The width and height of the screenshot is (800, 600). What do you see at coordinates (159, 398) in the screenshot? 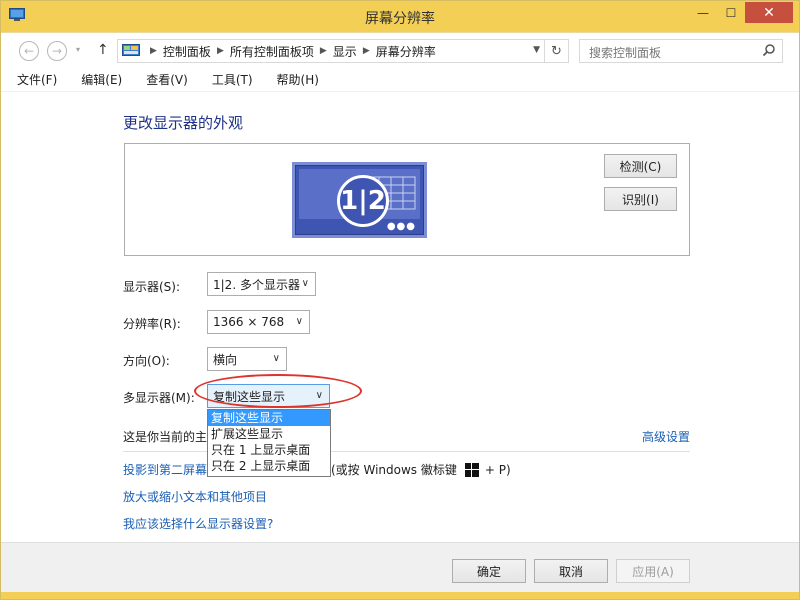
I see `multiple-displays-label: 多显示器(M):` at bounding box center [159, 398].